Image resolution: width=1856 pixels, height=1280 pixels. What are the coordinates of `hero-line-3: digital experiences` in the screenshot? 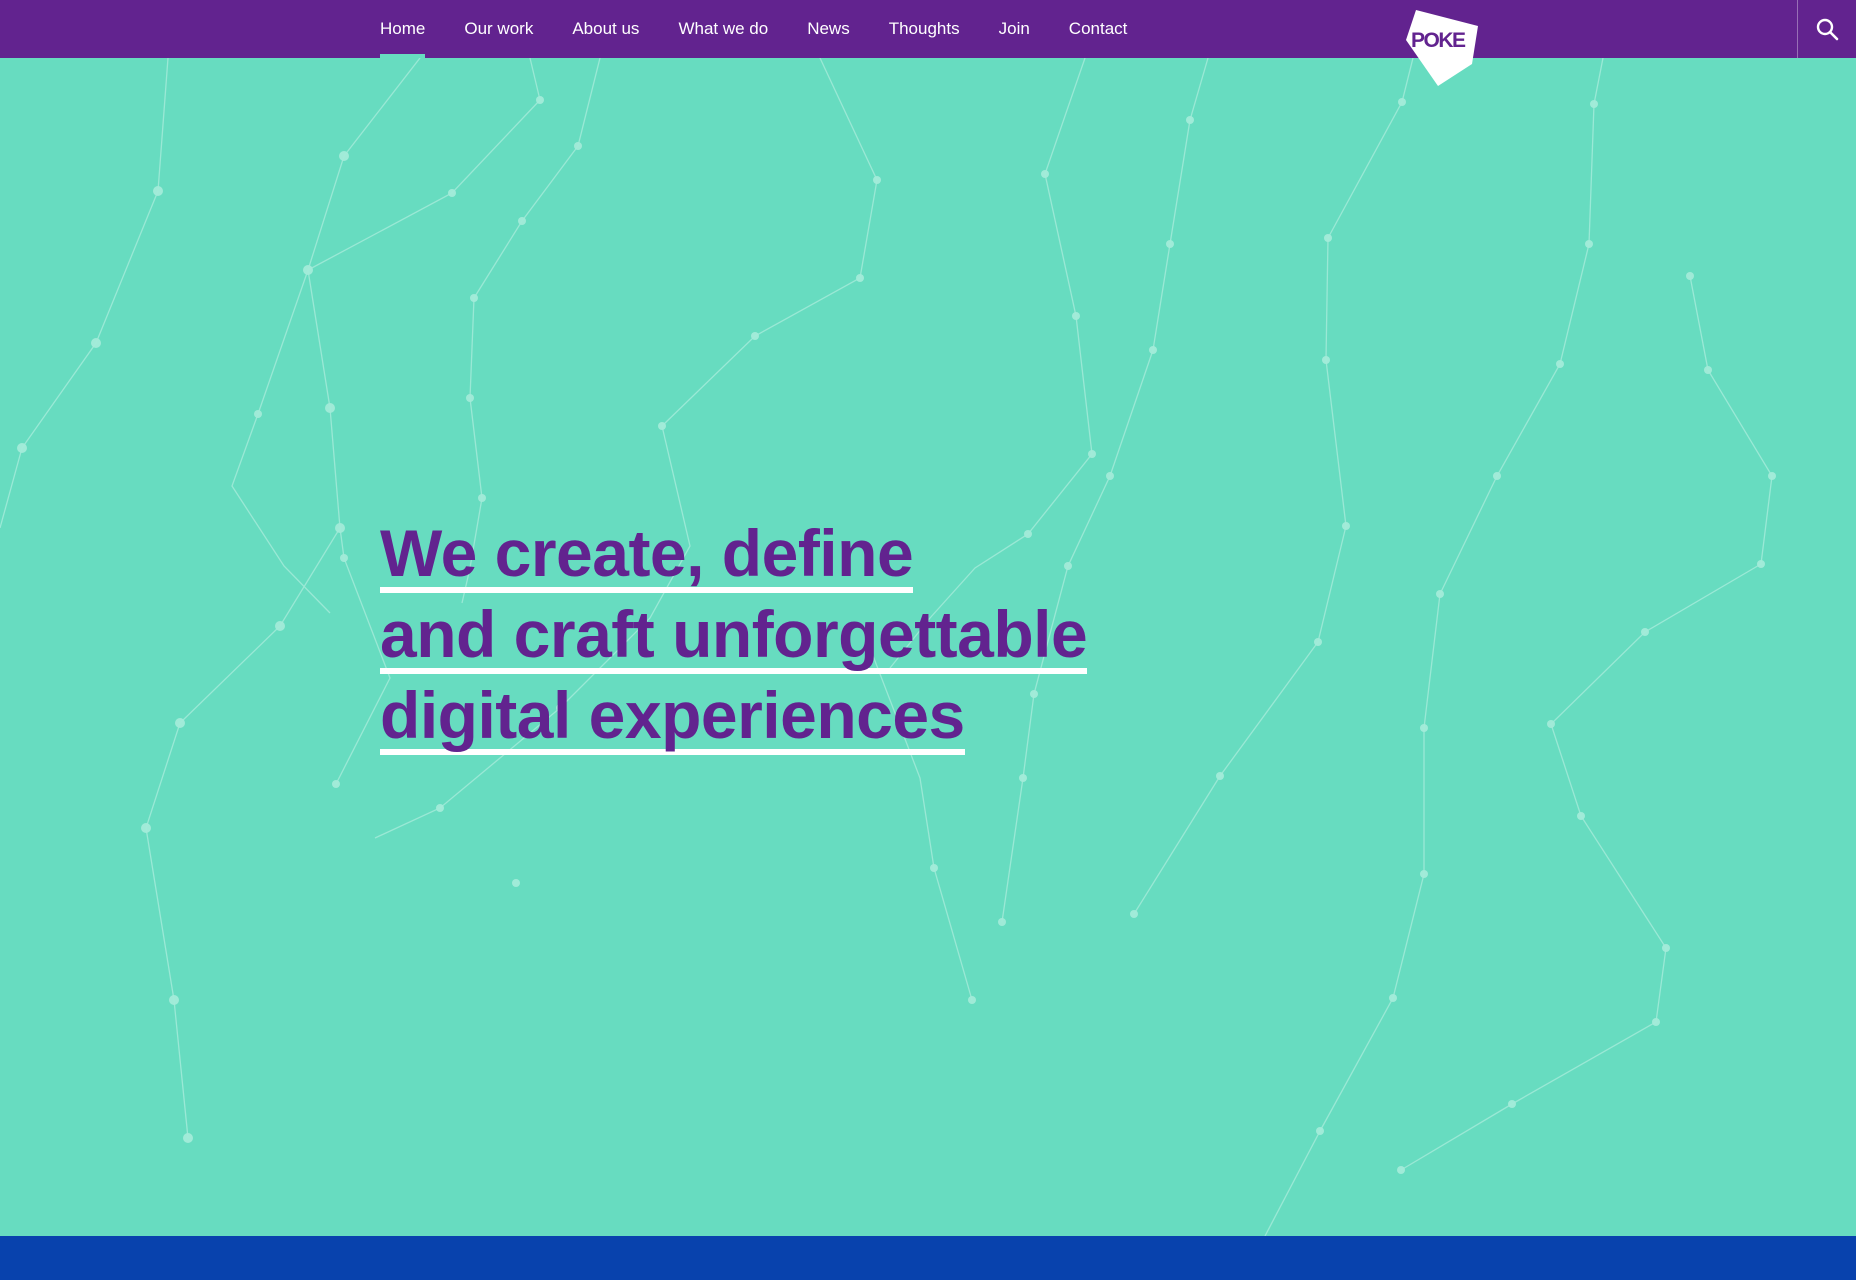 It's located at (672, 718).